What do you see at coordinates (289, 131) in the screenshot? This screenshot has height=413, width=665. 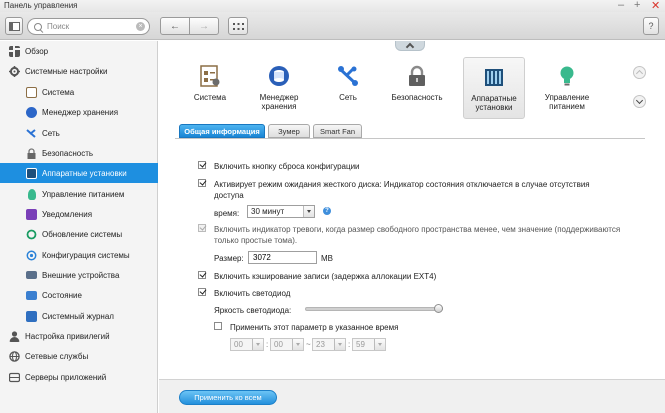 I see `tab-buzzer: Зумер` at bounding box center [289, 131].